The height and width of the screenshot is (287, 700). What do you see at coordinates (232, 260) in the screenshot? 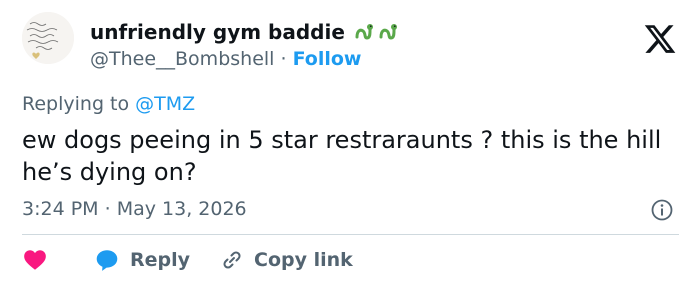
I see `link-icon` at bounding box center [232, 260].